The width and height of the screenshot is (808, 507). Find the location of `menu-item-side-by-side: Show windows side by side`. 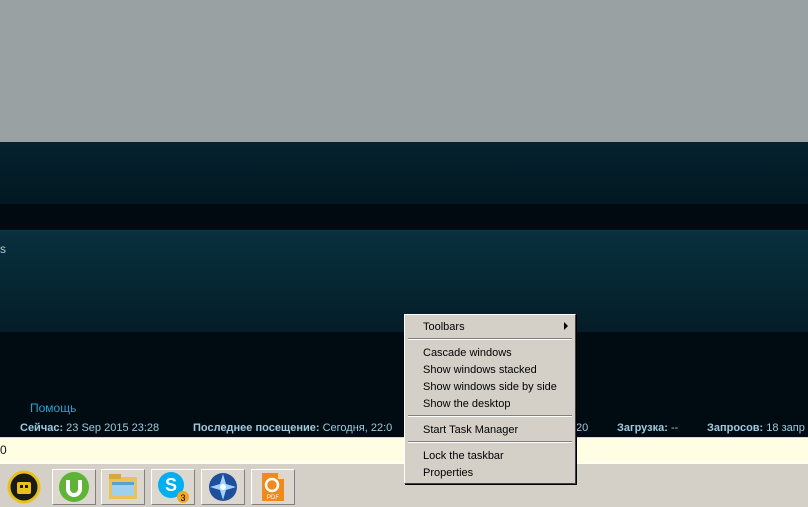

menu-item-side-by-side: Show windows side by side is located at coordinates (490, 387).